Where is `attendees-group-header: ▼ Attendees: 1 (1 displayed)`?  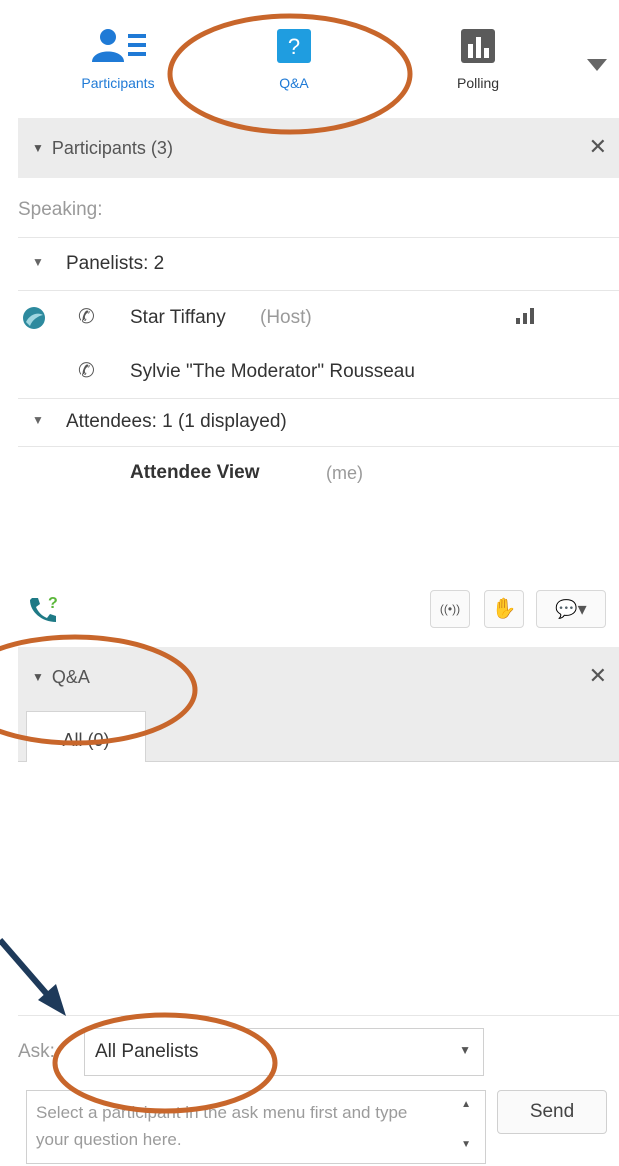
attendees-group-header: ▼ Attendees: 1 (1 displayed) is located at coordinates (318, 423).